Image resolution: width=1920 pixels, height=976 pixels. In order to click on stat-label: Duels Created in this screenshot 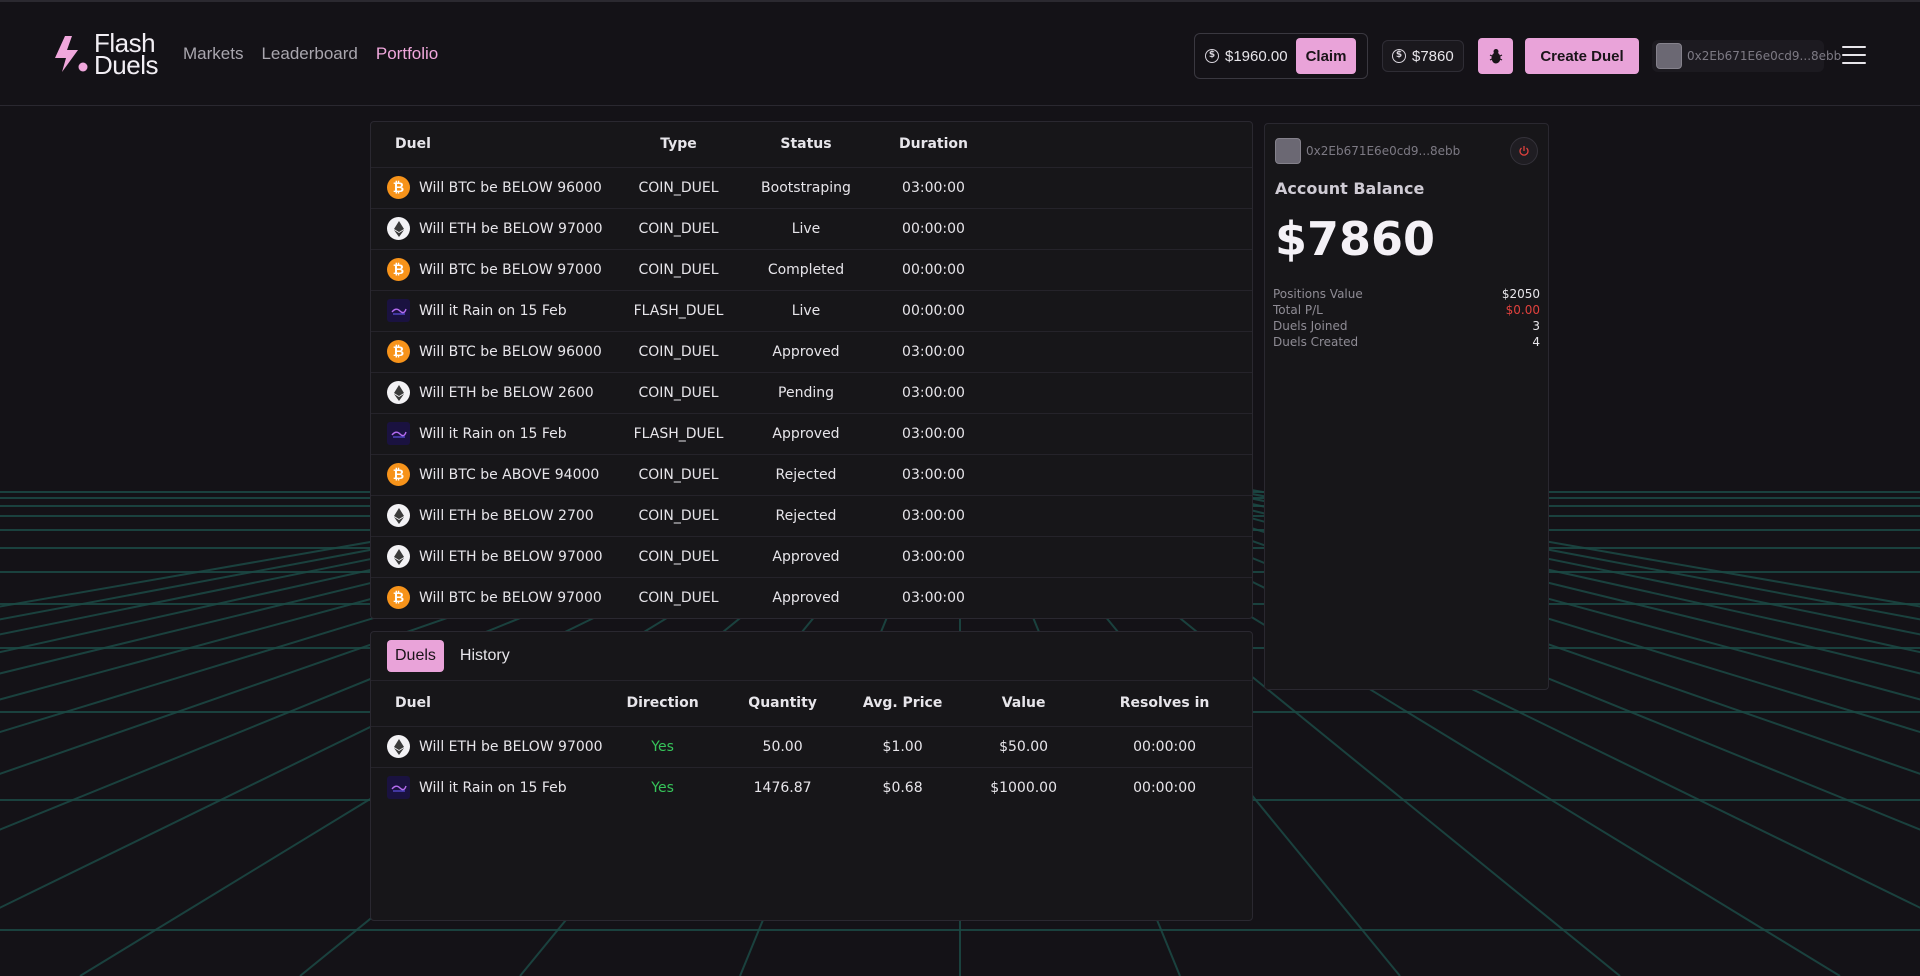, I will do `click(1316, 342)`.